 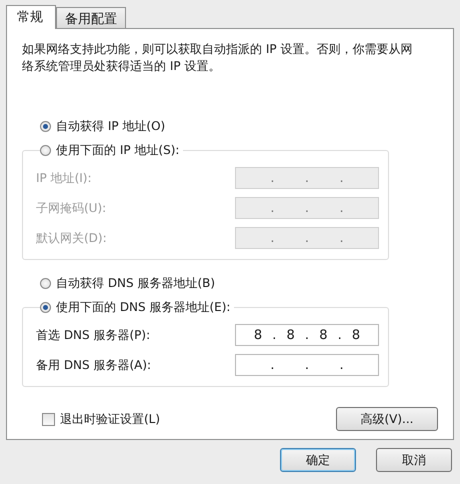 What do you see at coordinates (136, 283) in the screenshot?
I see `radio-label: 自动获得 DNS 服务器地址(B)` at bounding box center [136, 283].